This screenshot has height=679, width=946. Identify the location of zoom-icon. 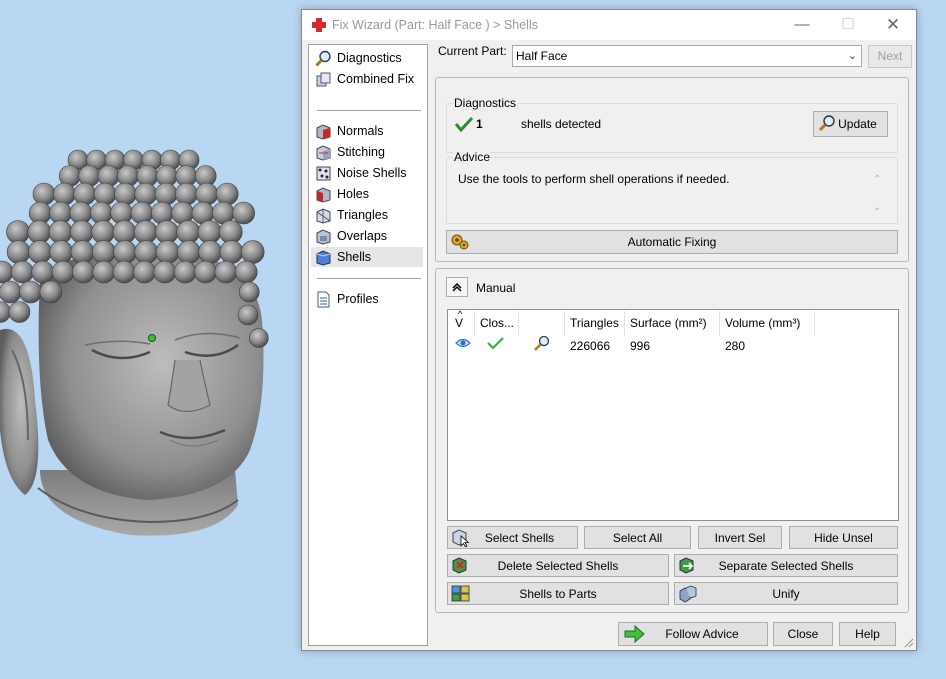
(542, 343).